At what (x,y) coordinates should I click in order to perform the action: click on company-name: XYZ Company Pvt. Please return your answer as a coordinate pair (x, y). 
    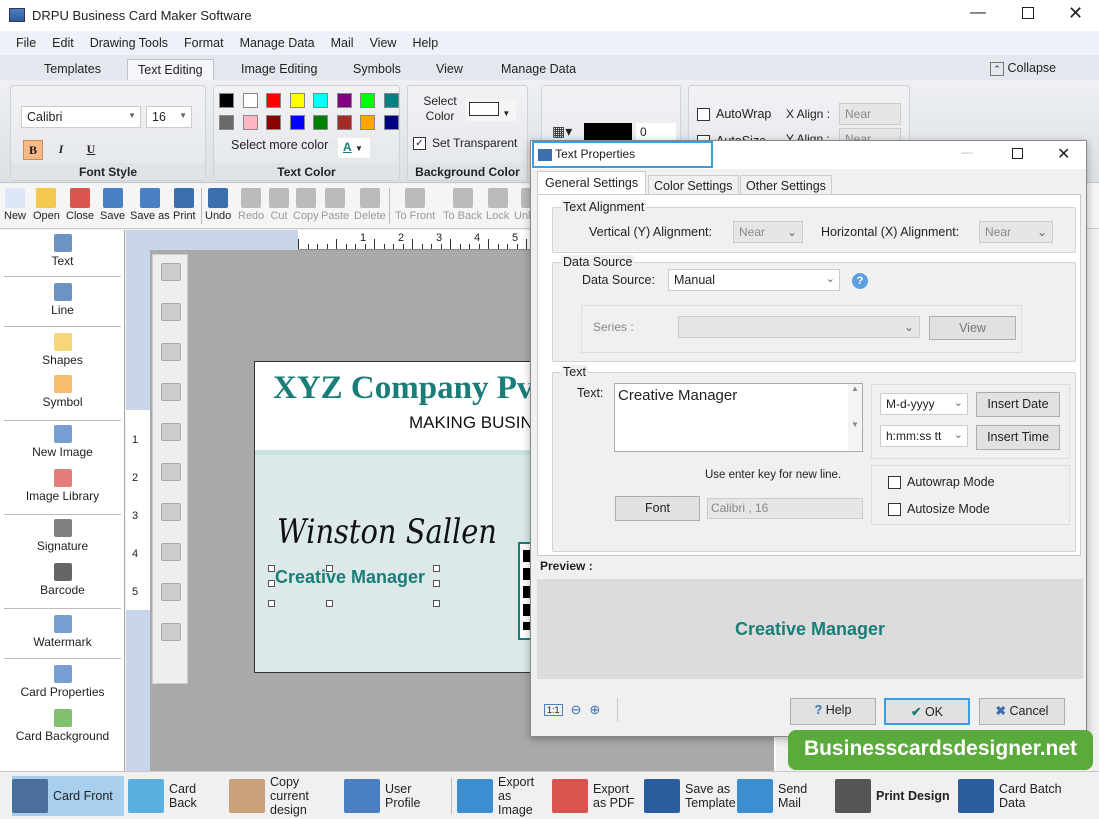
    Looking at the image, I should click on (403, 388).